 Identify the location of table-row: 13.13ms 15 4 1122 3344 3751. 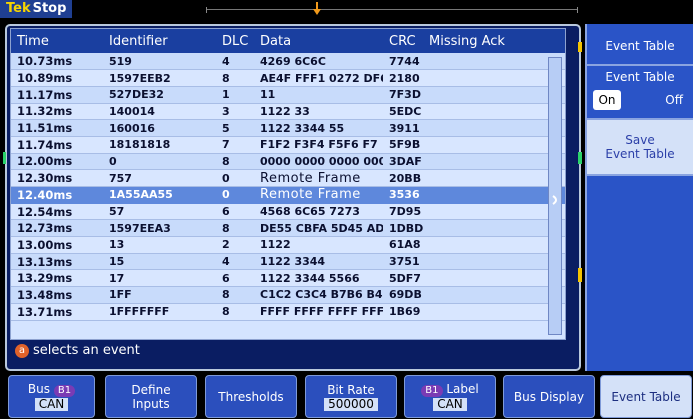
(288, 262).